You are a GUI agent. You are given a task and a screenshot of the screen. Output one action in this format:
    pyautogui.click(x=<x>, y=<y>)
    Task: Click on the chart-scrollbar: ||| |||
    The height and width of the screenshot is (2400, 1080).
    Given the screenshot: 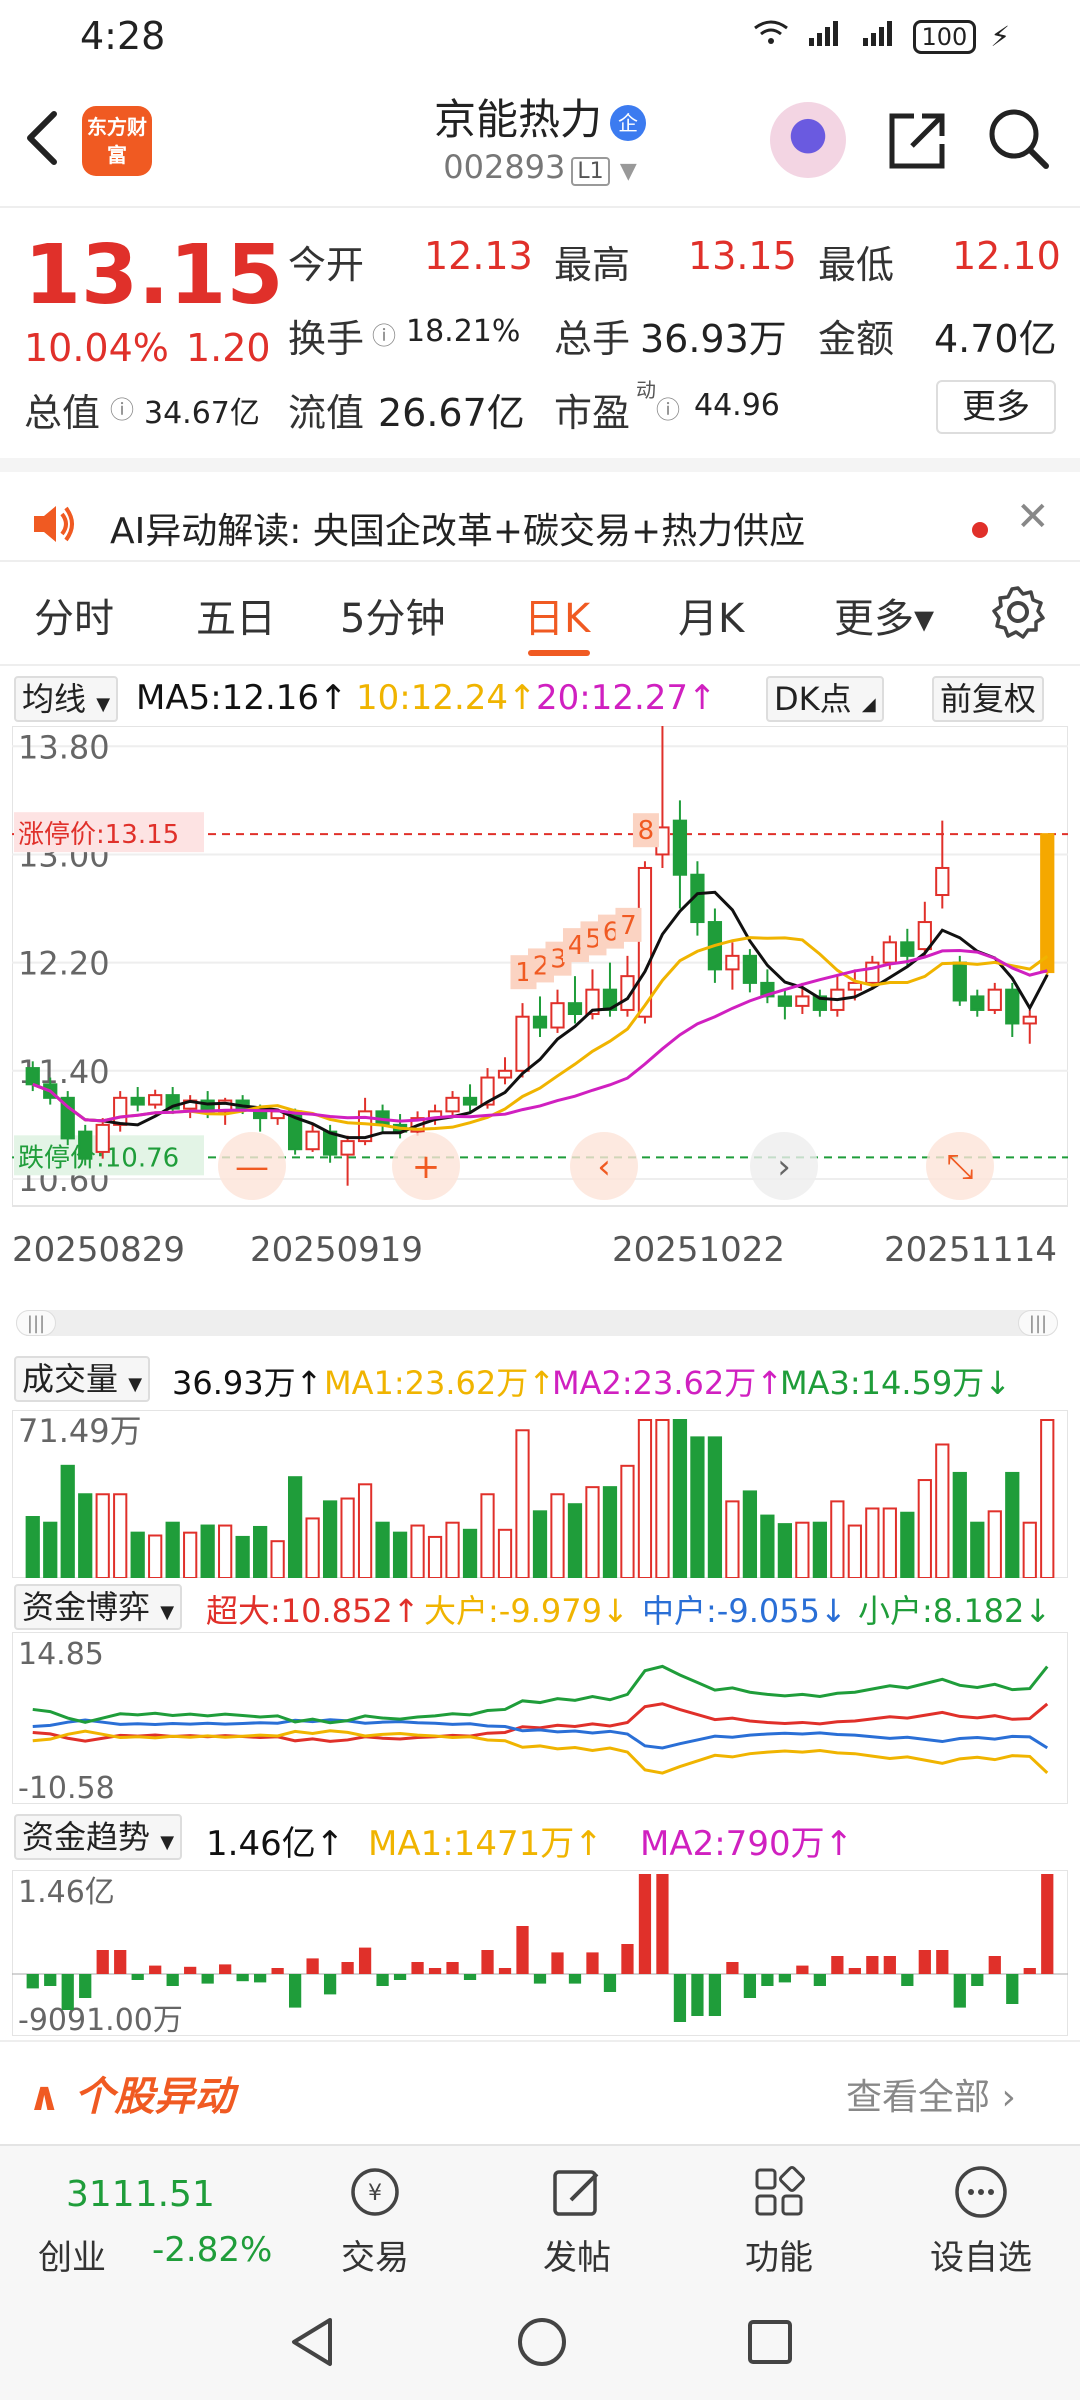 What is the action you would take?
    pyautogui.click(x=537, y=1323)
    